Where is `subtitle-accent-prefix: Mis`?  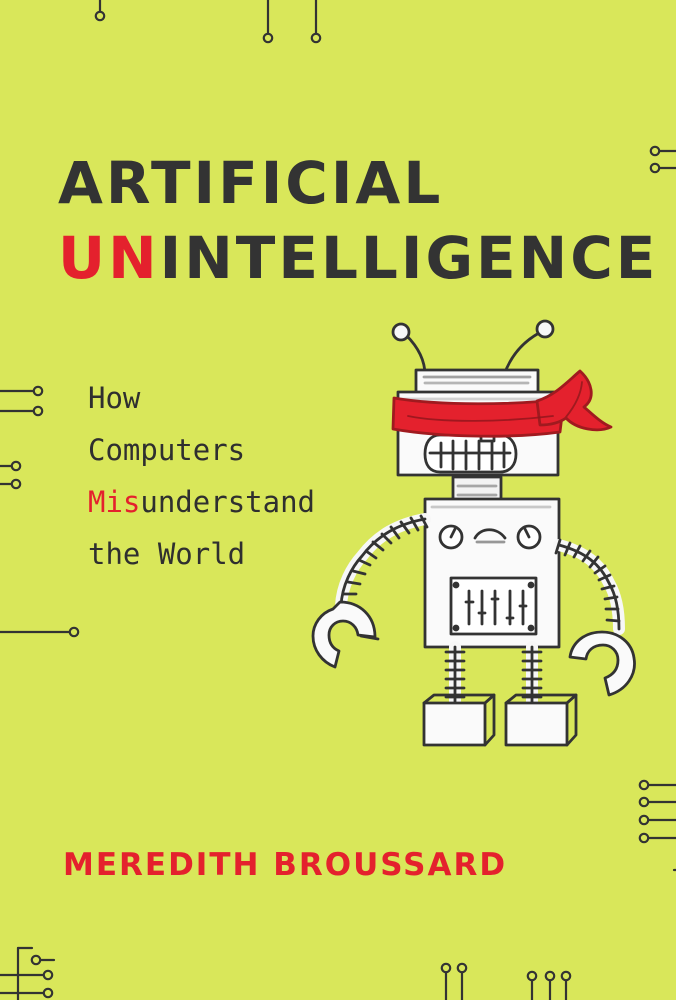 subtitle-accent-prefix: Mis is located at coordinates (114, 502).